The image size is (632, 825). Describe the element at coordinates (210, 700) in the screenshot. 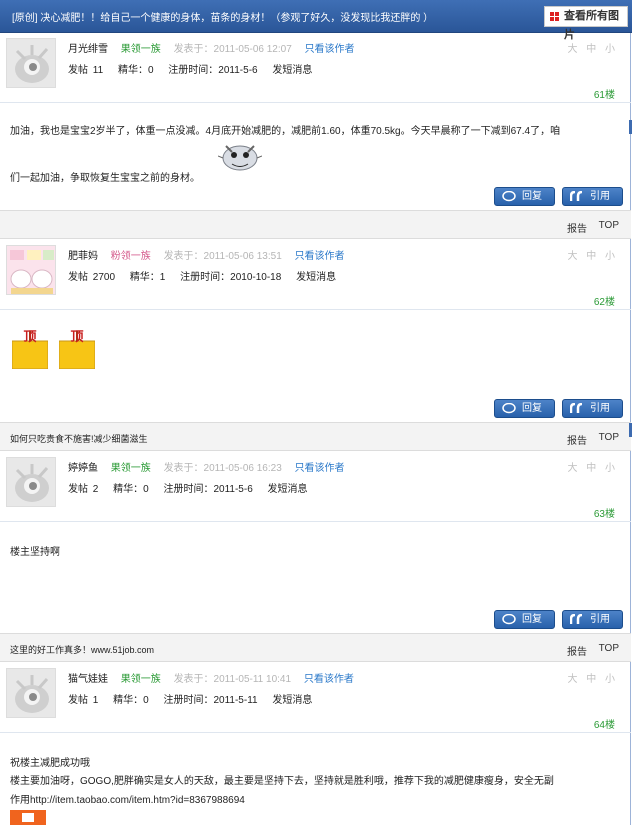

I see `register-time: 注册时间：2011-5-11` at that location.